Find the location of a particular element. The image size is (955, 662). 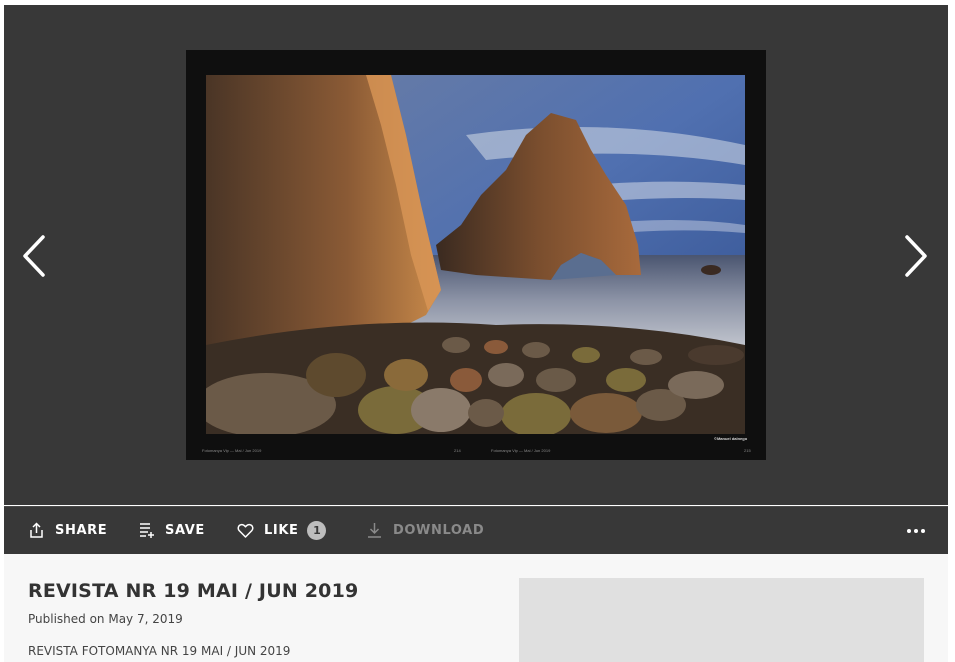

share-button: SHARE is located at coordinates (67, 530).